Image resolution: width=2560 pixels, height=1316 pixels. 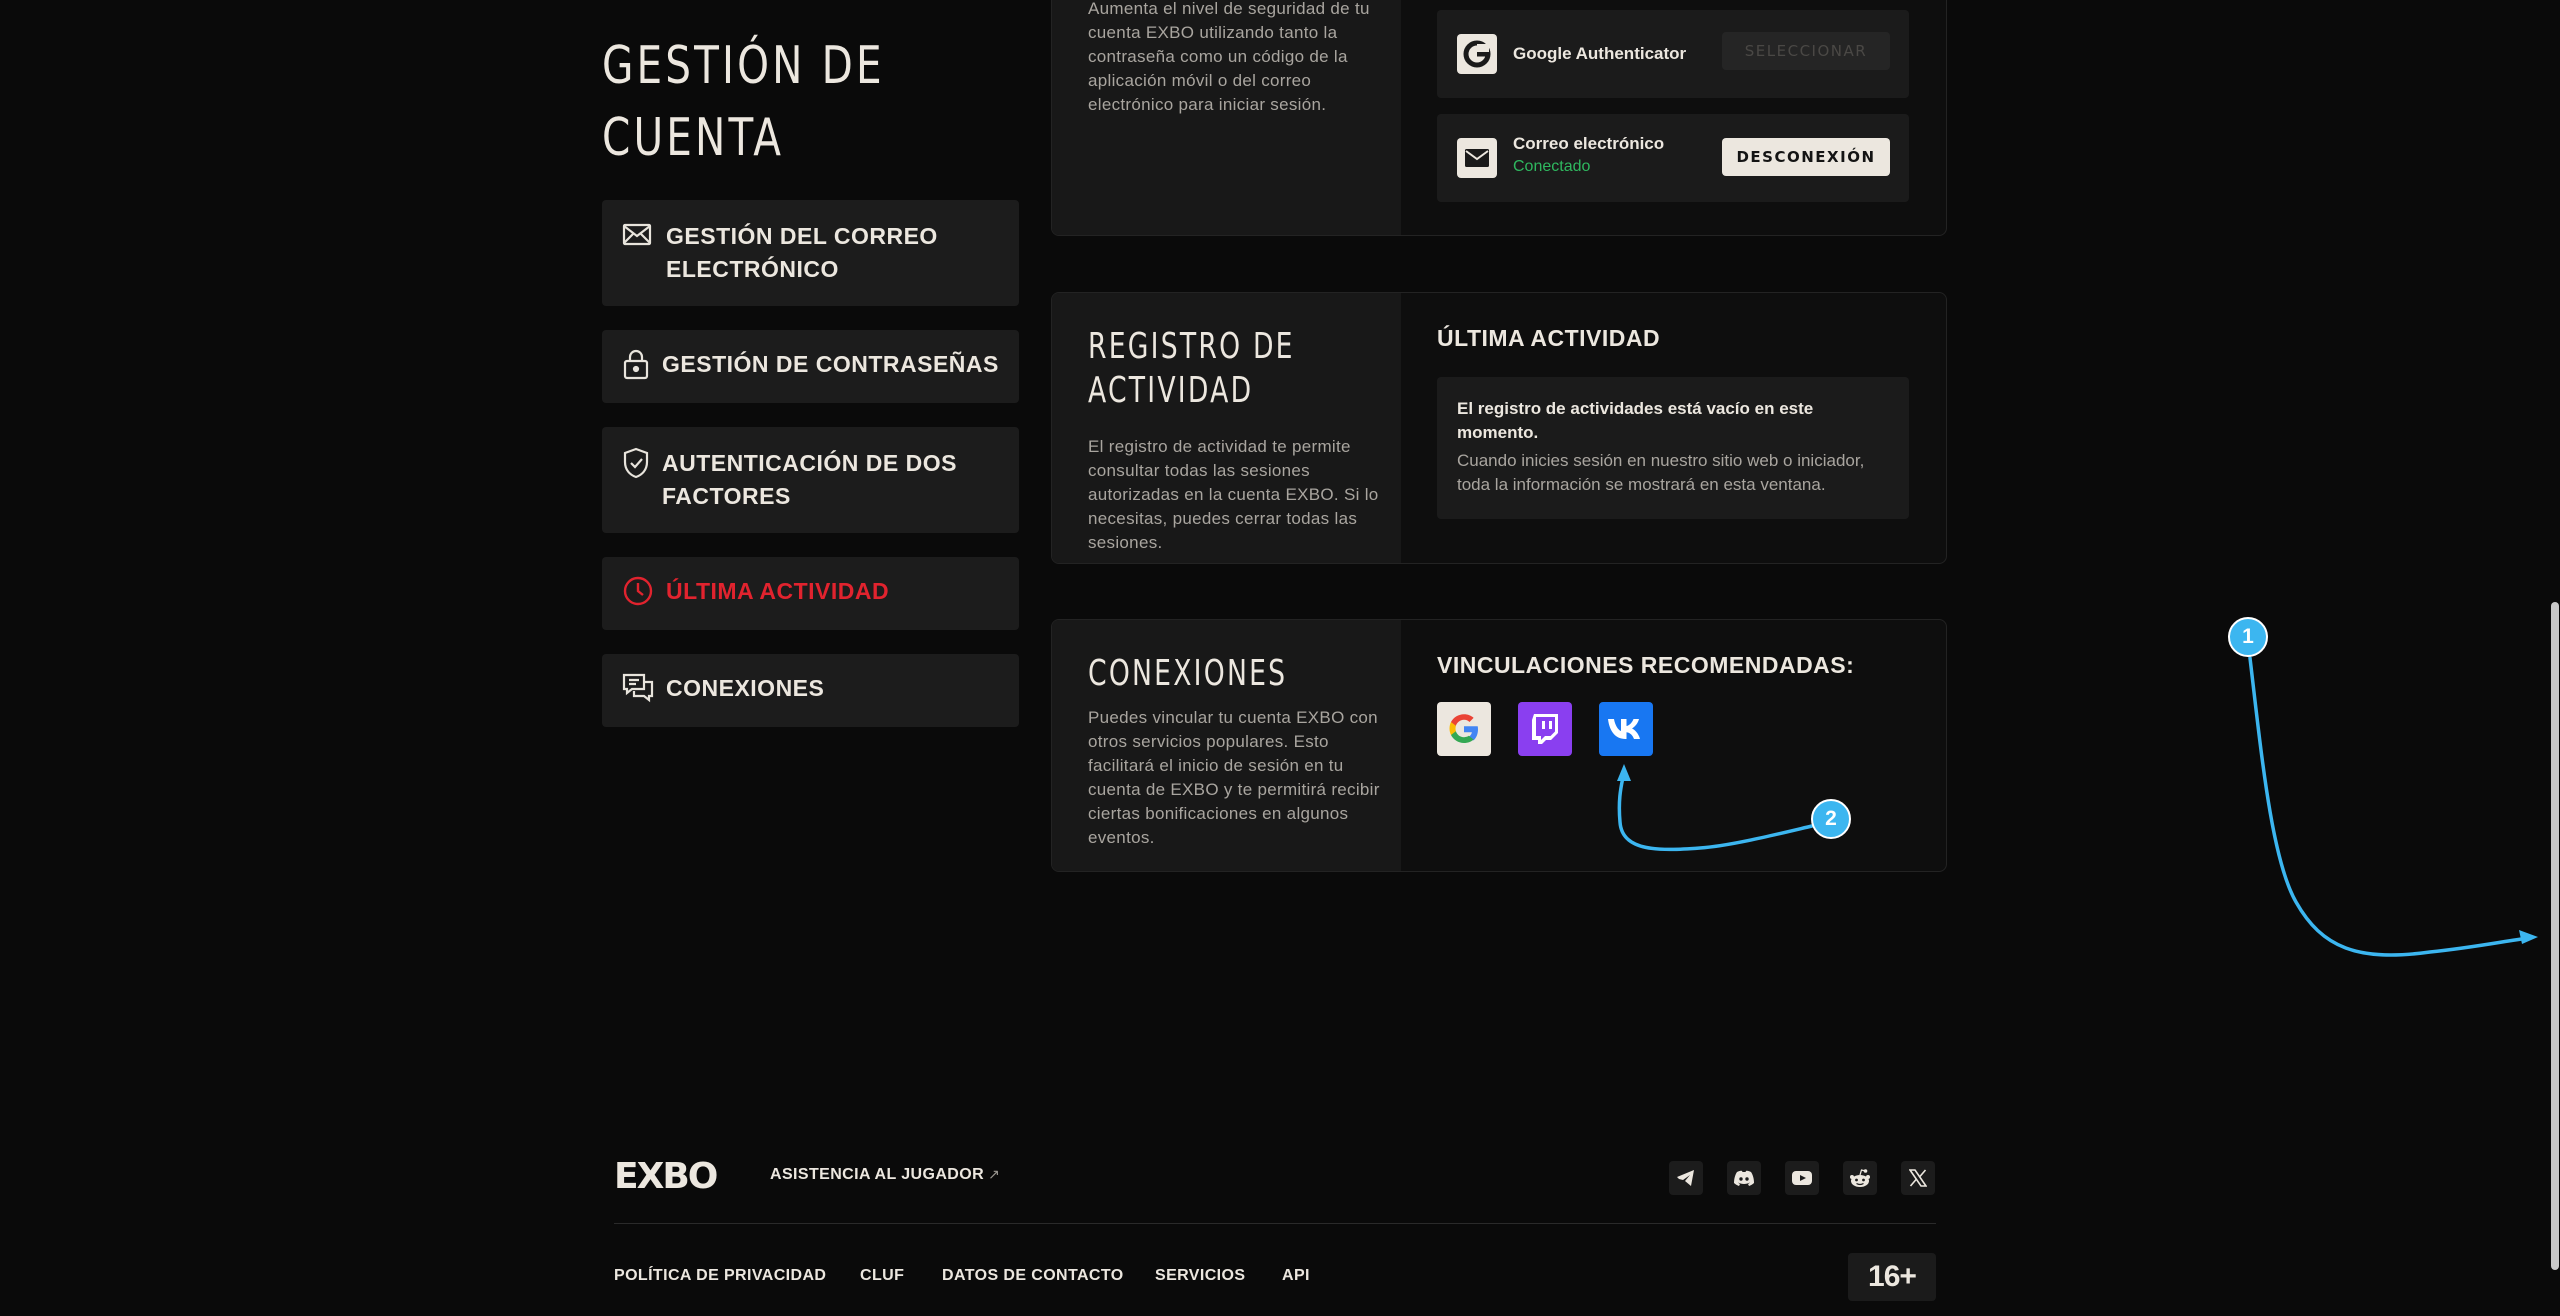 I want to click on google-g-icon, so click(x=1477, y=54).